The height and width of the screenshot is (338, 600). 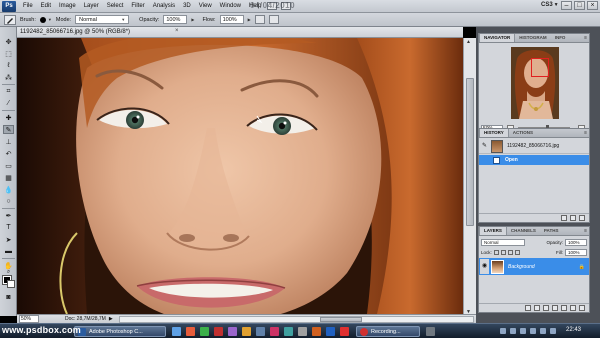 I want to click on volume-icon, so click(x=513, y=331).